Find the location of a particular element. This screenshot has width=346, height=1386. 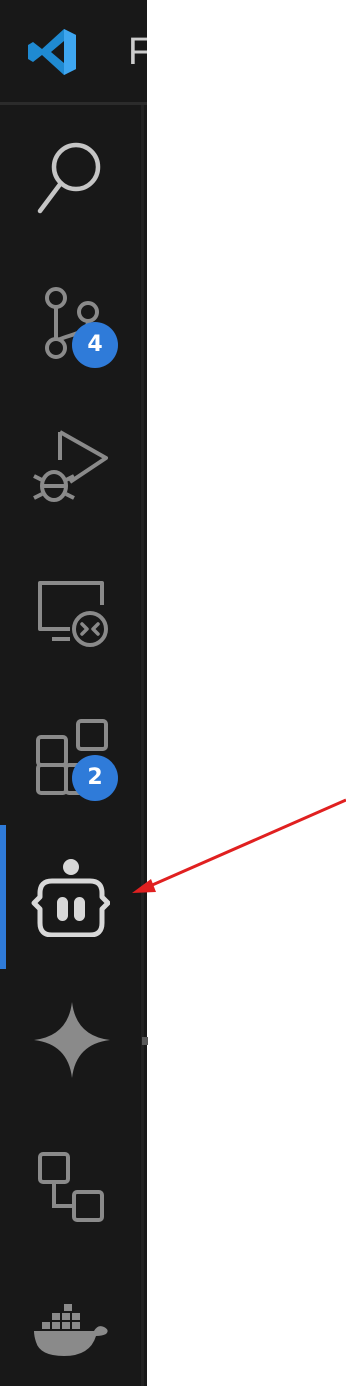

activity-item-run-debug is located at coordinates (70, 468).